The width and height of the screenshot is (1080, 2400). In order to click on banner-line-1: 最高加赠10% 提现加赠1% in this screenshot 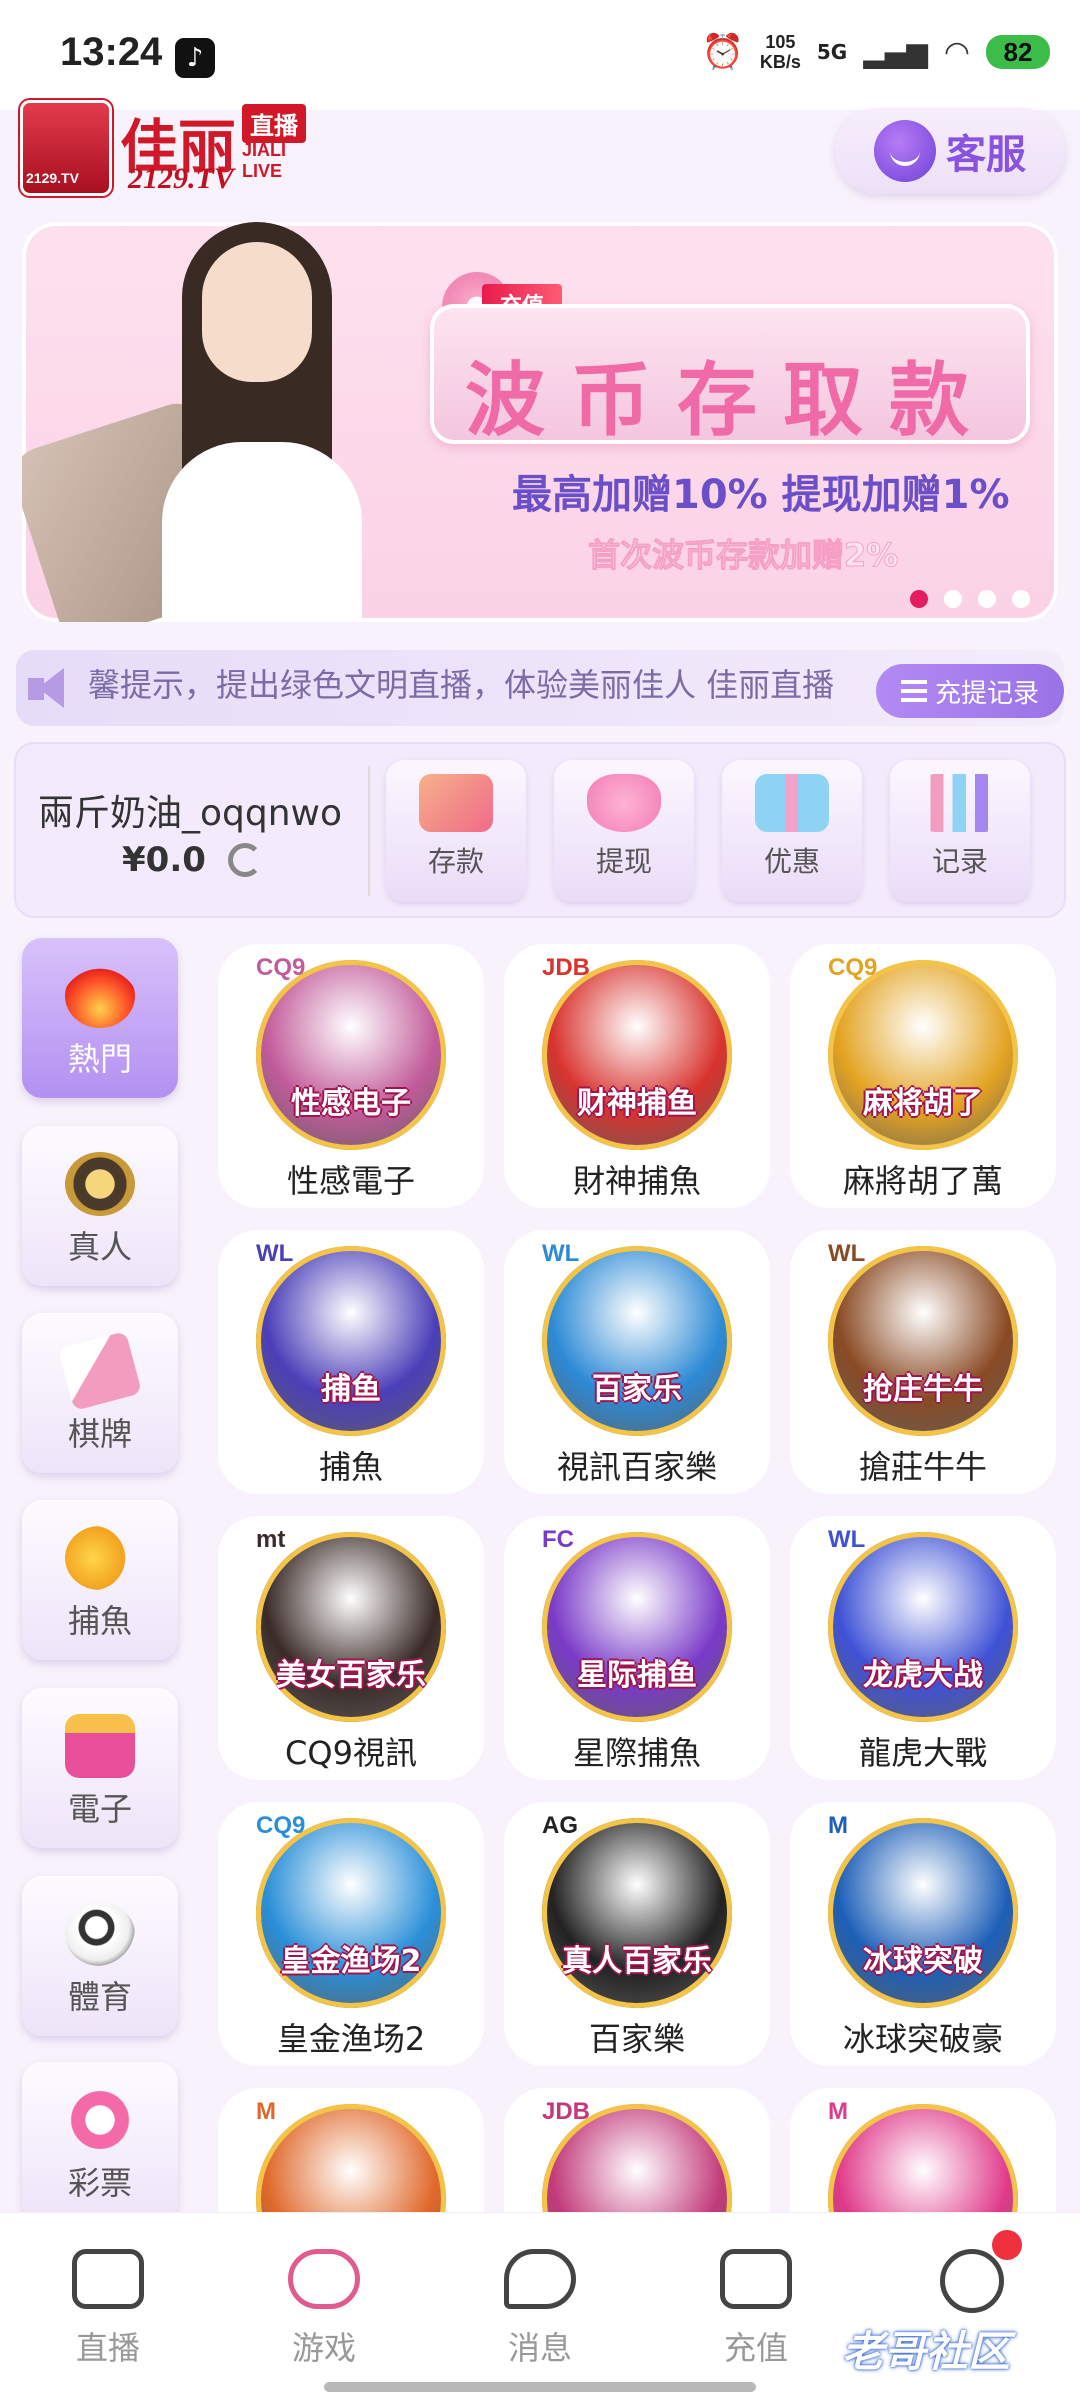, I will do `click(761, 495)`.